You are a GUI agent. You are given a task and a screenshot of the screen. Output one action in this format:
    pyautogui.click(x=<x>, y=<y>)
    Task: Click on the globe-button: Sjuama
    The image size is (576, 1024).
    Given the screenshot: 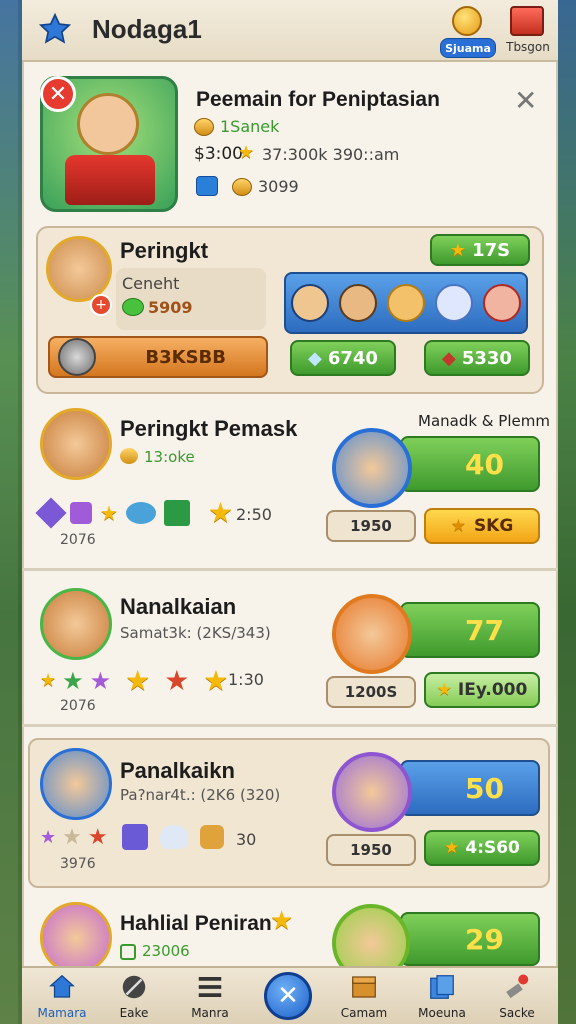 What is the action you would take?
    pyautogui.click(x=468, y=32)
    